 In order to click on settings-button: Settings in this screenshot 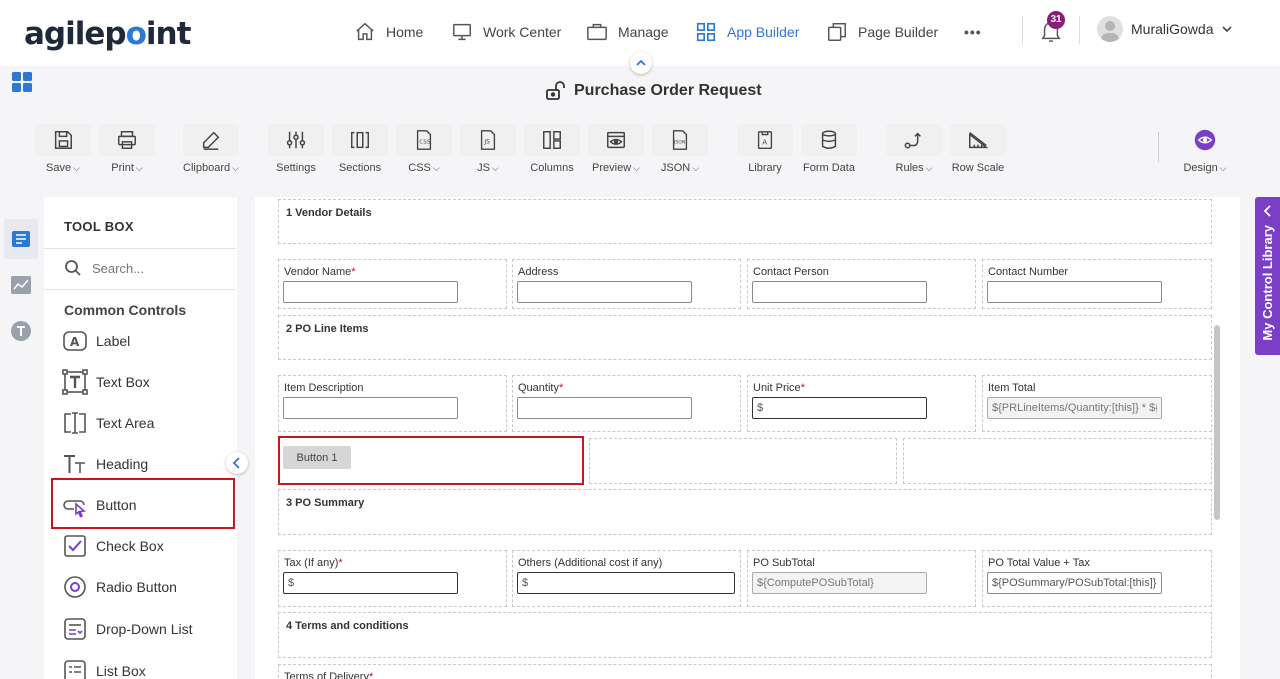, I will do `click(296, 149)`.